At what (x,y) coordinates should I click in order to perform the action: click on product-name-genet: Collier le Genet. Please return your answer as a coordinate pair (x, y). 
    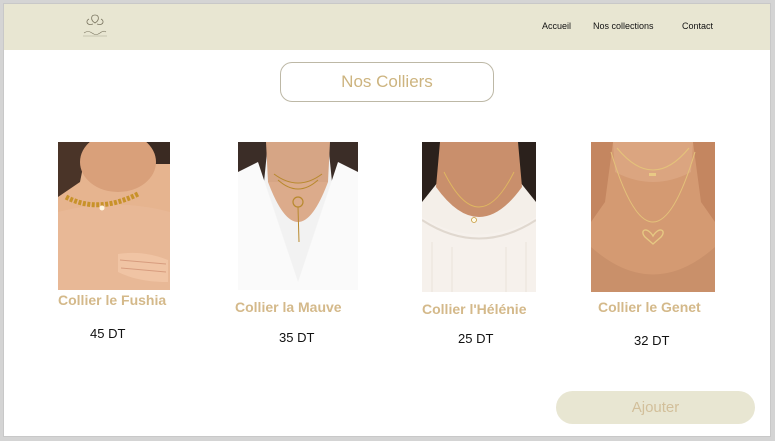
    Looking at the image, I should click on (649, 307).